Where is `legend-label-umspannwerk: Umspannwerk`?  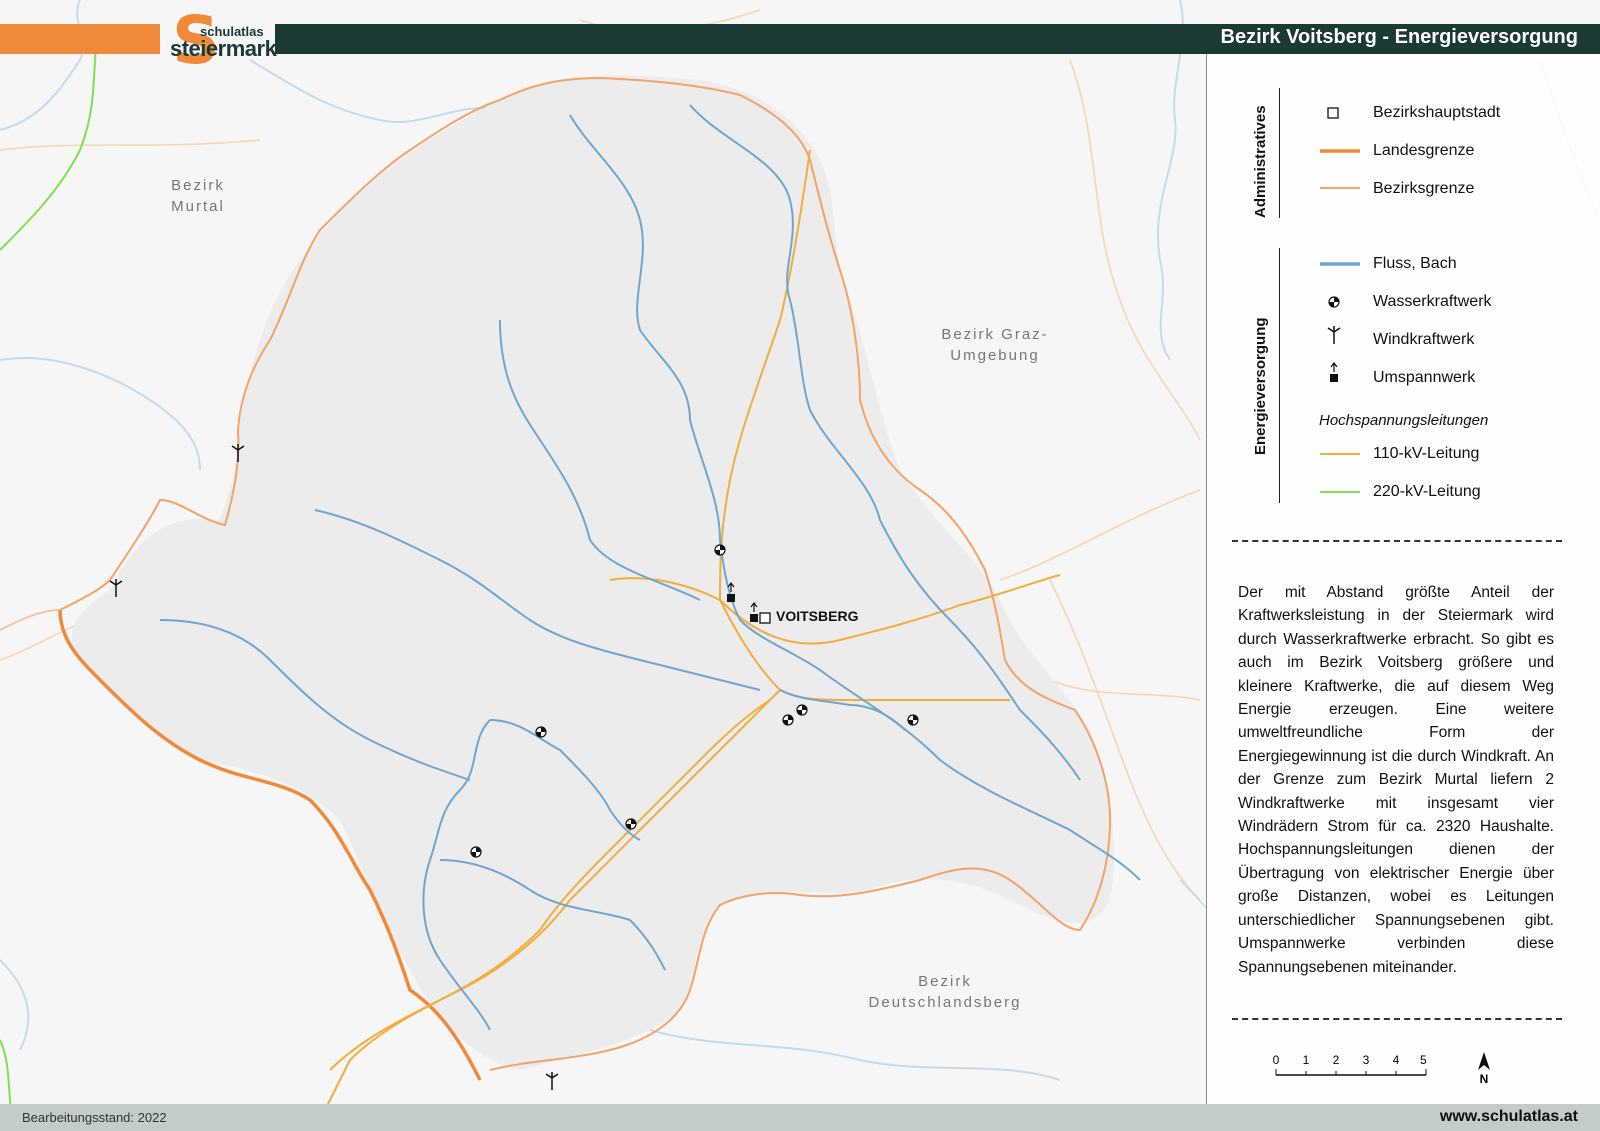
legend-label-umspannwerk: Umspannwerk is located at coordinates (1424, 377).